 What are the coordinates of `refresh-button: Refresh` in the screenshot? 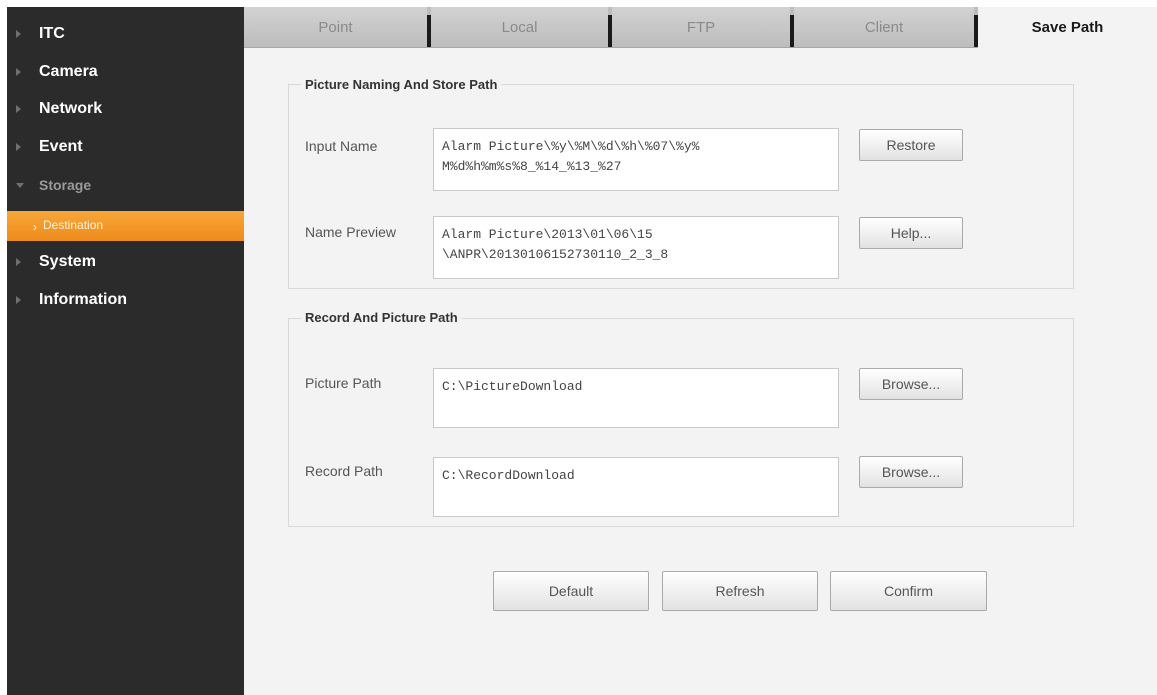 It's located at (740, 591).